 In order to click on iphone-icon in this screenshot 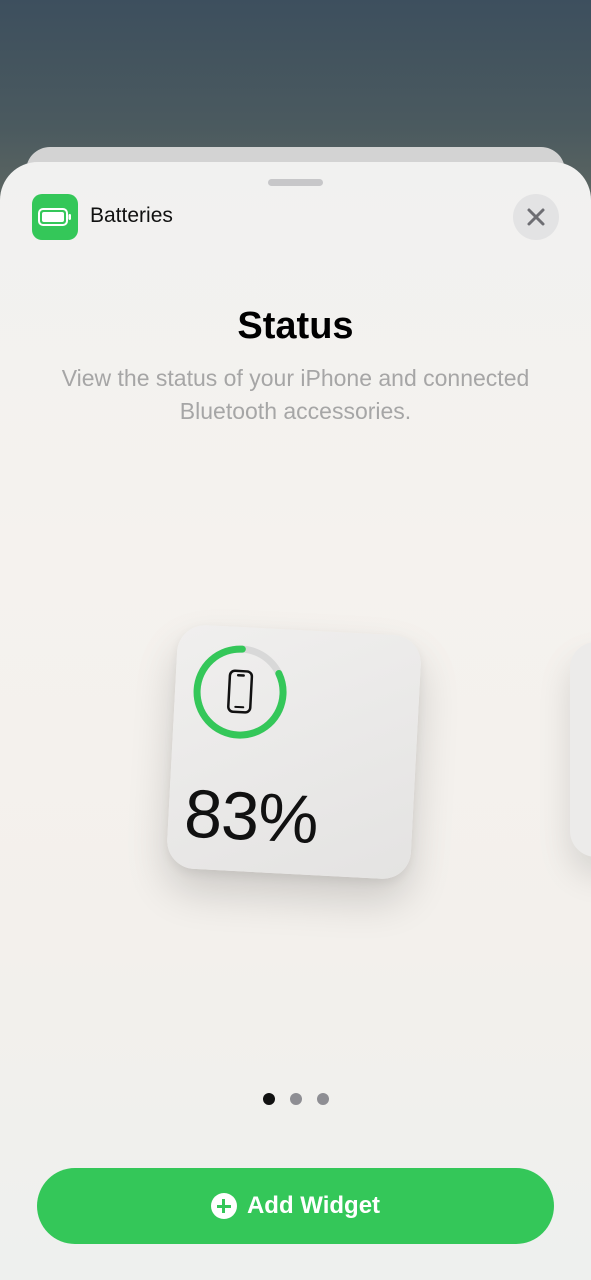, I will do `click(240, 691)`.